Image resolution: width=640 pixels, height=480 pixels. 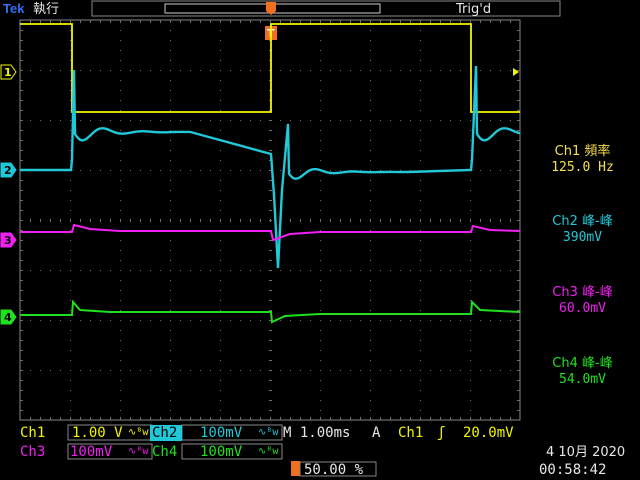 I want to click on ch4-ground-marker: 4, so click(x=8, y=317).